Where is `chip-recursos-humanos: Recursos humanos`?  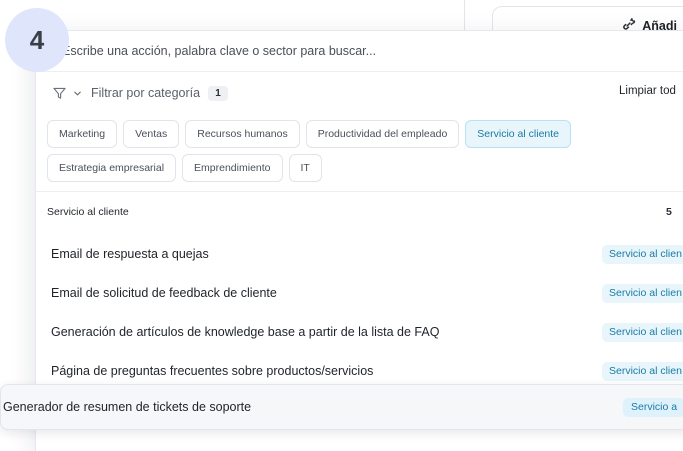
chip-recursos-humanos: Recursos humanos is located at coordinates (242, 134).